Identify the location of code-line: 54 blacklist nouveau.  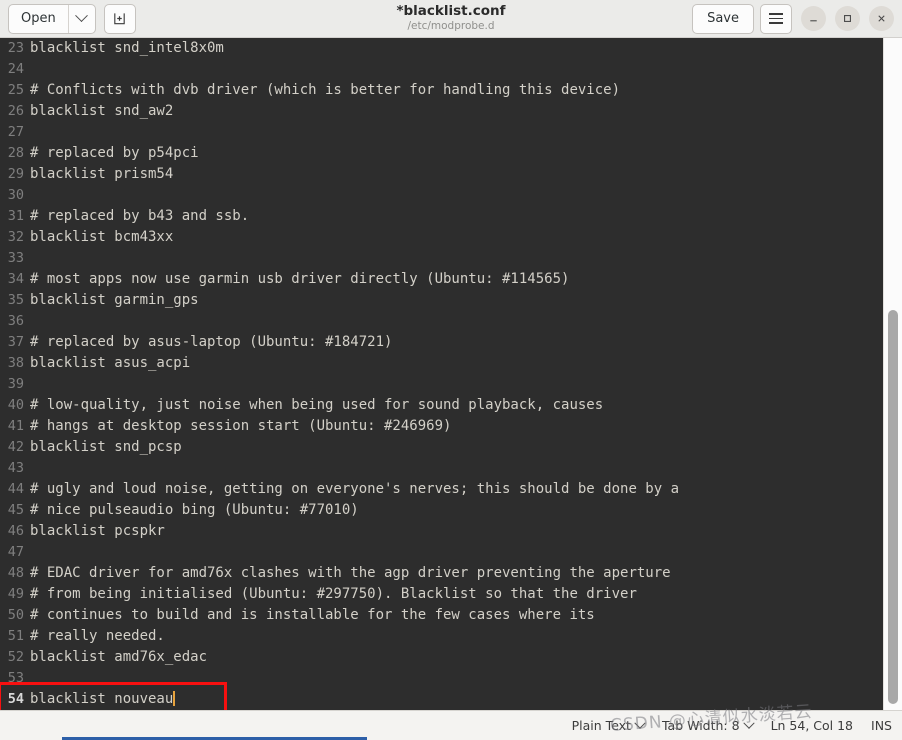
(441, 700).